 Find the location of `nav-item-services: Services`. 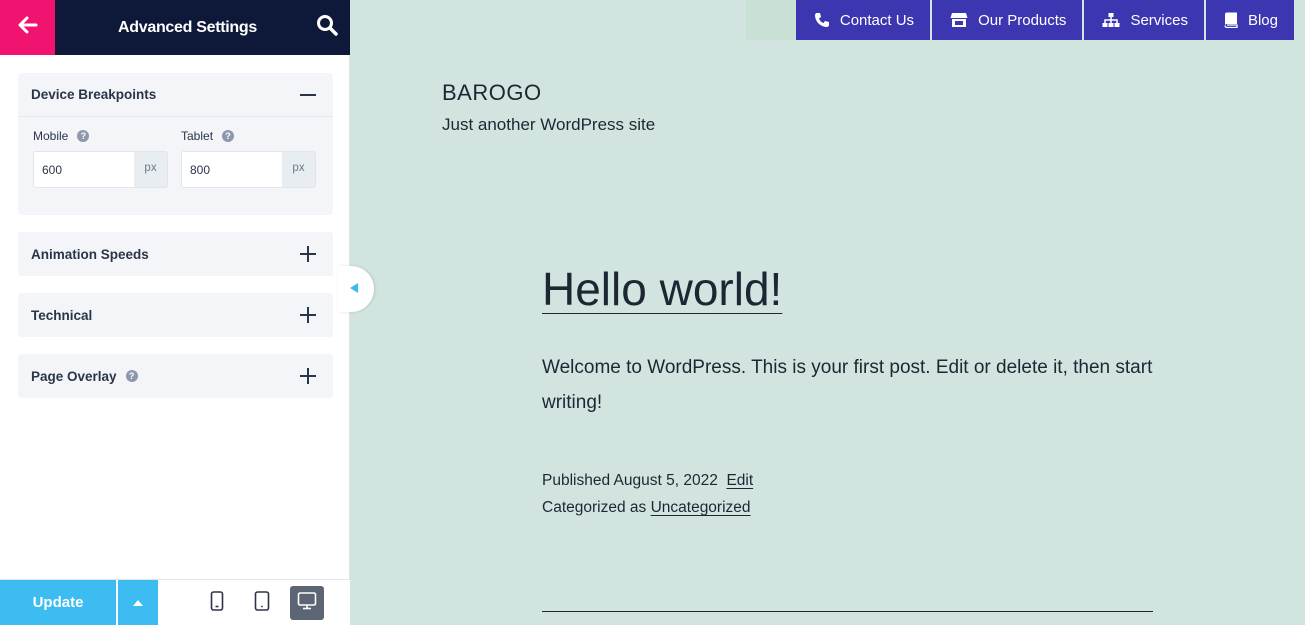

nav-item-services: Services is located at coordinates (1144, 20).